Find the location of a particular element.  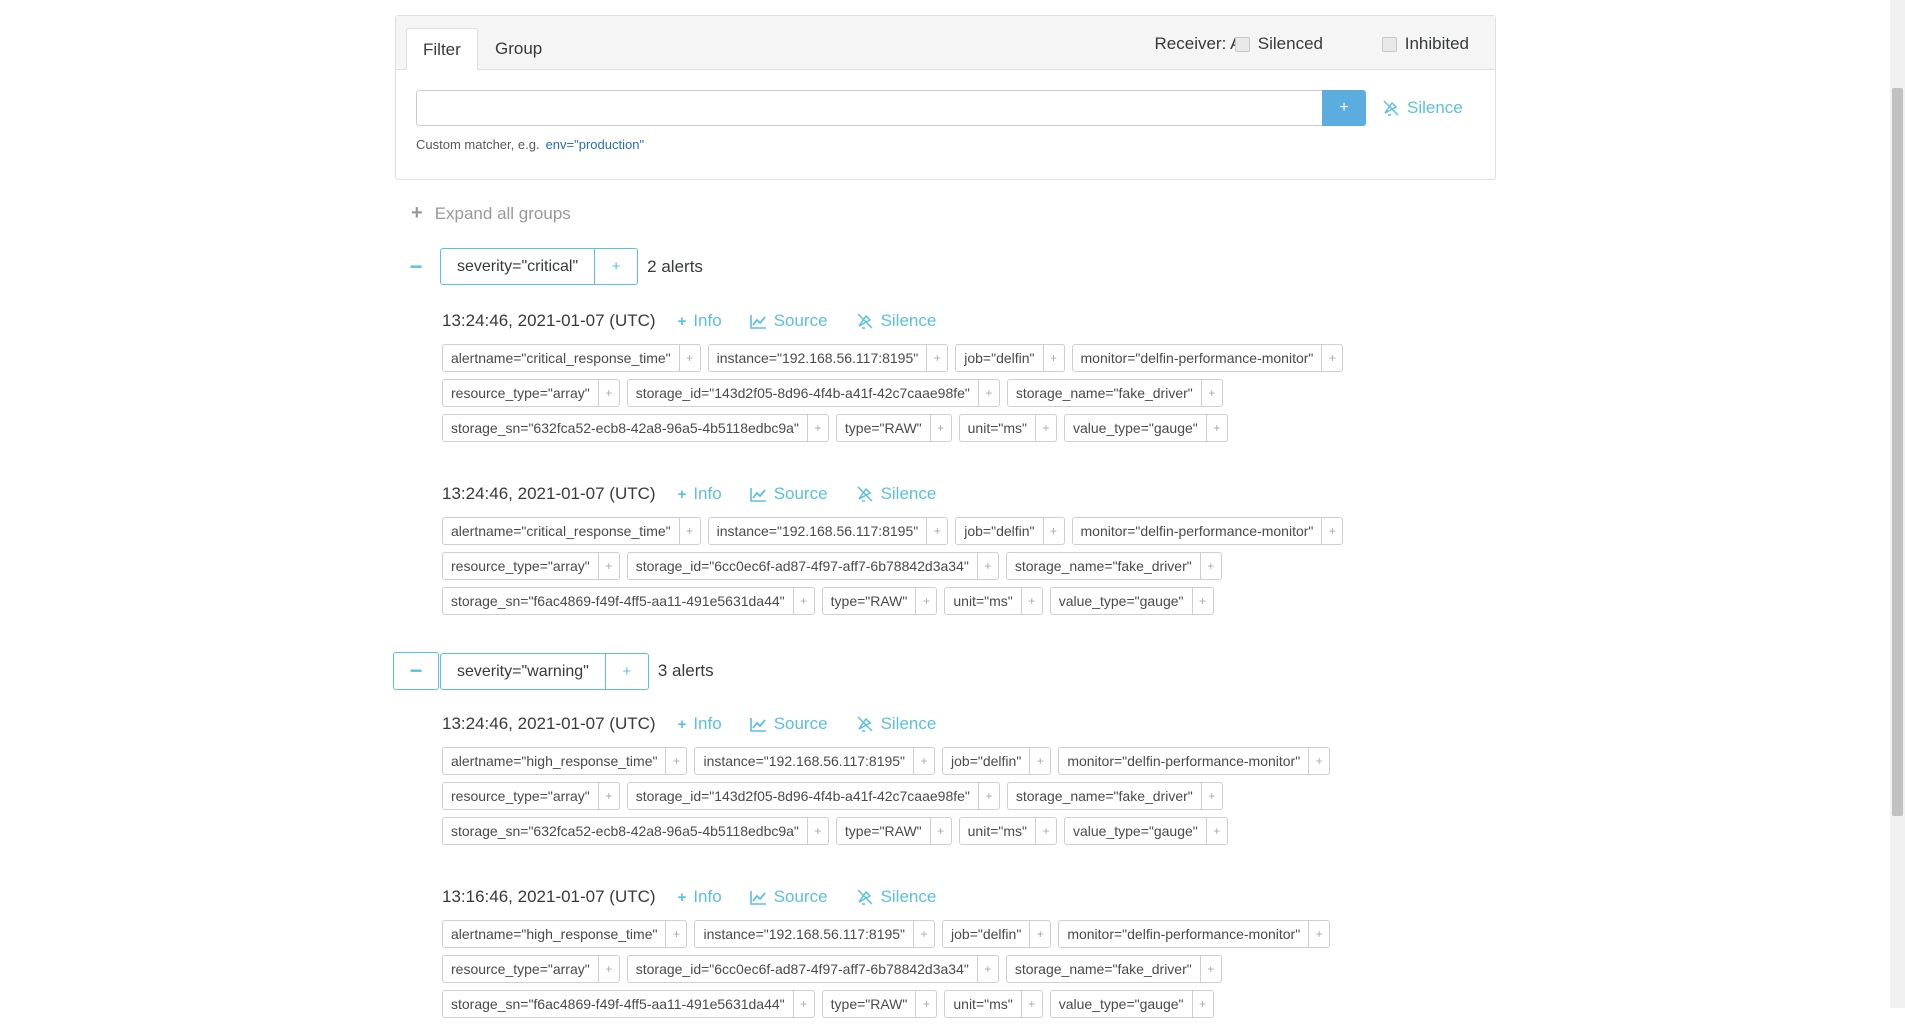

label-text: alertname="high_response_time" is located at coordinates (554, 934).